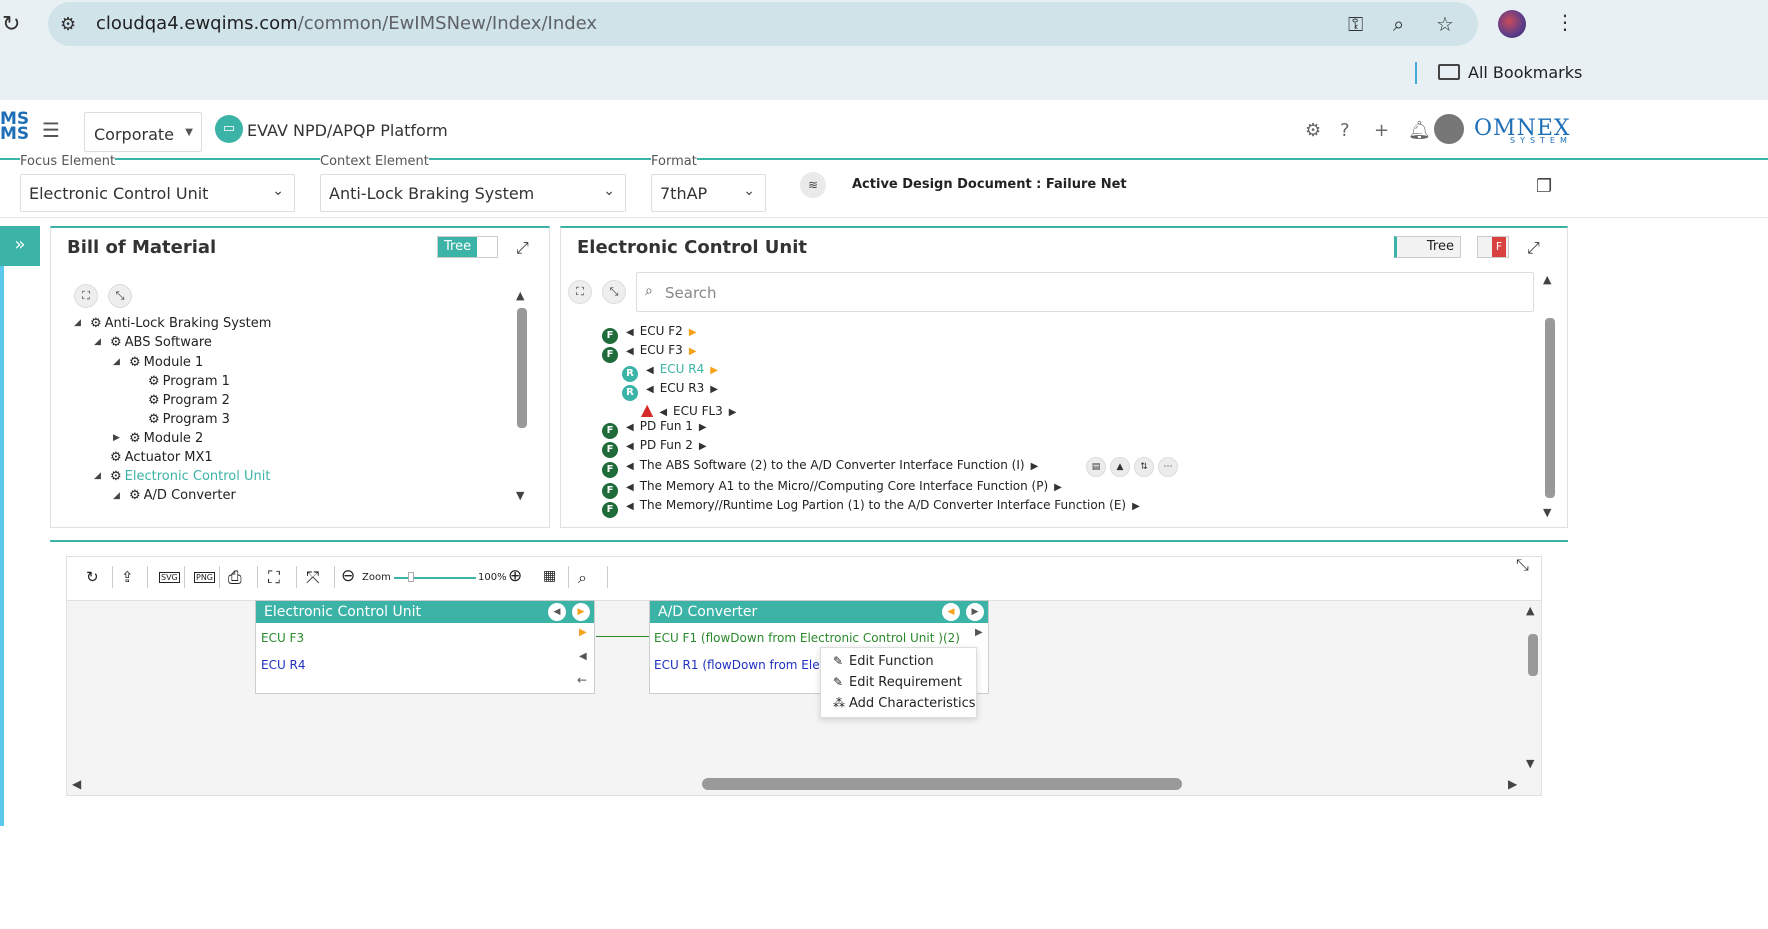  I want to click on clipboard-icon: ▤, so click(1096, 467).